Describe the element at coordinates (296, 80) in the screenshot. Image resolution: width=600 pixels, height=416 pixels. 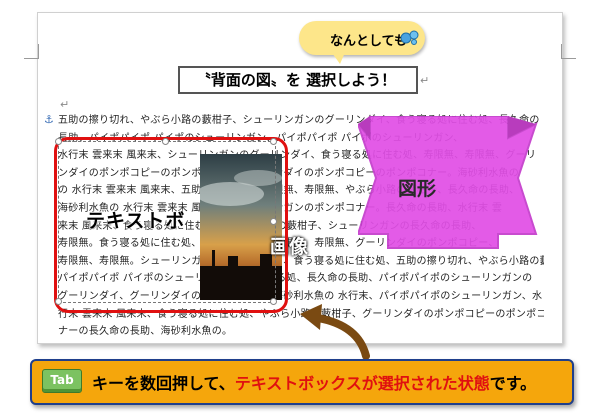
I see `page-title: 〝背面の図〟を 選択しよう！` at that location.